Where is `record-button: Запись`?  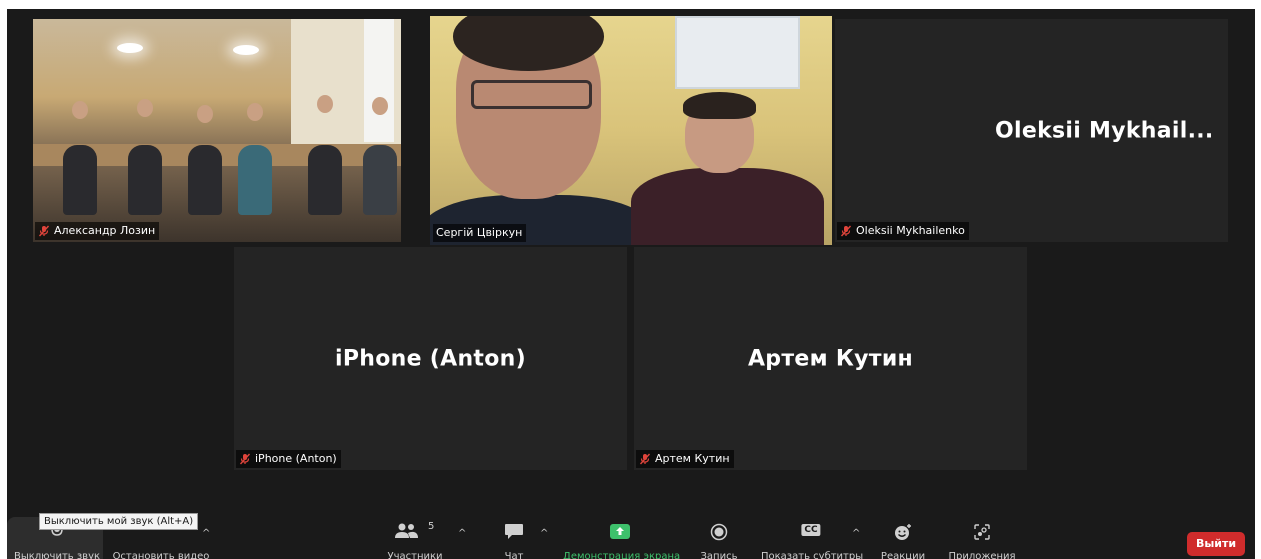 record-button: Запись is located at coordinates (719, 539).